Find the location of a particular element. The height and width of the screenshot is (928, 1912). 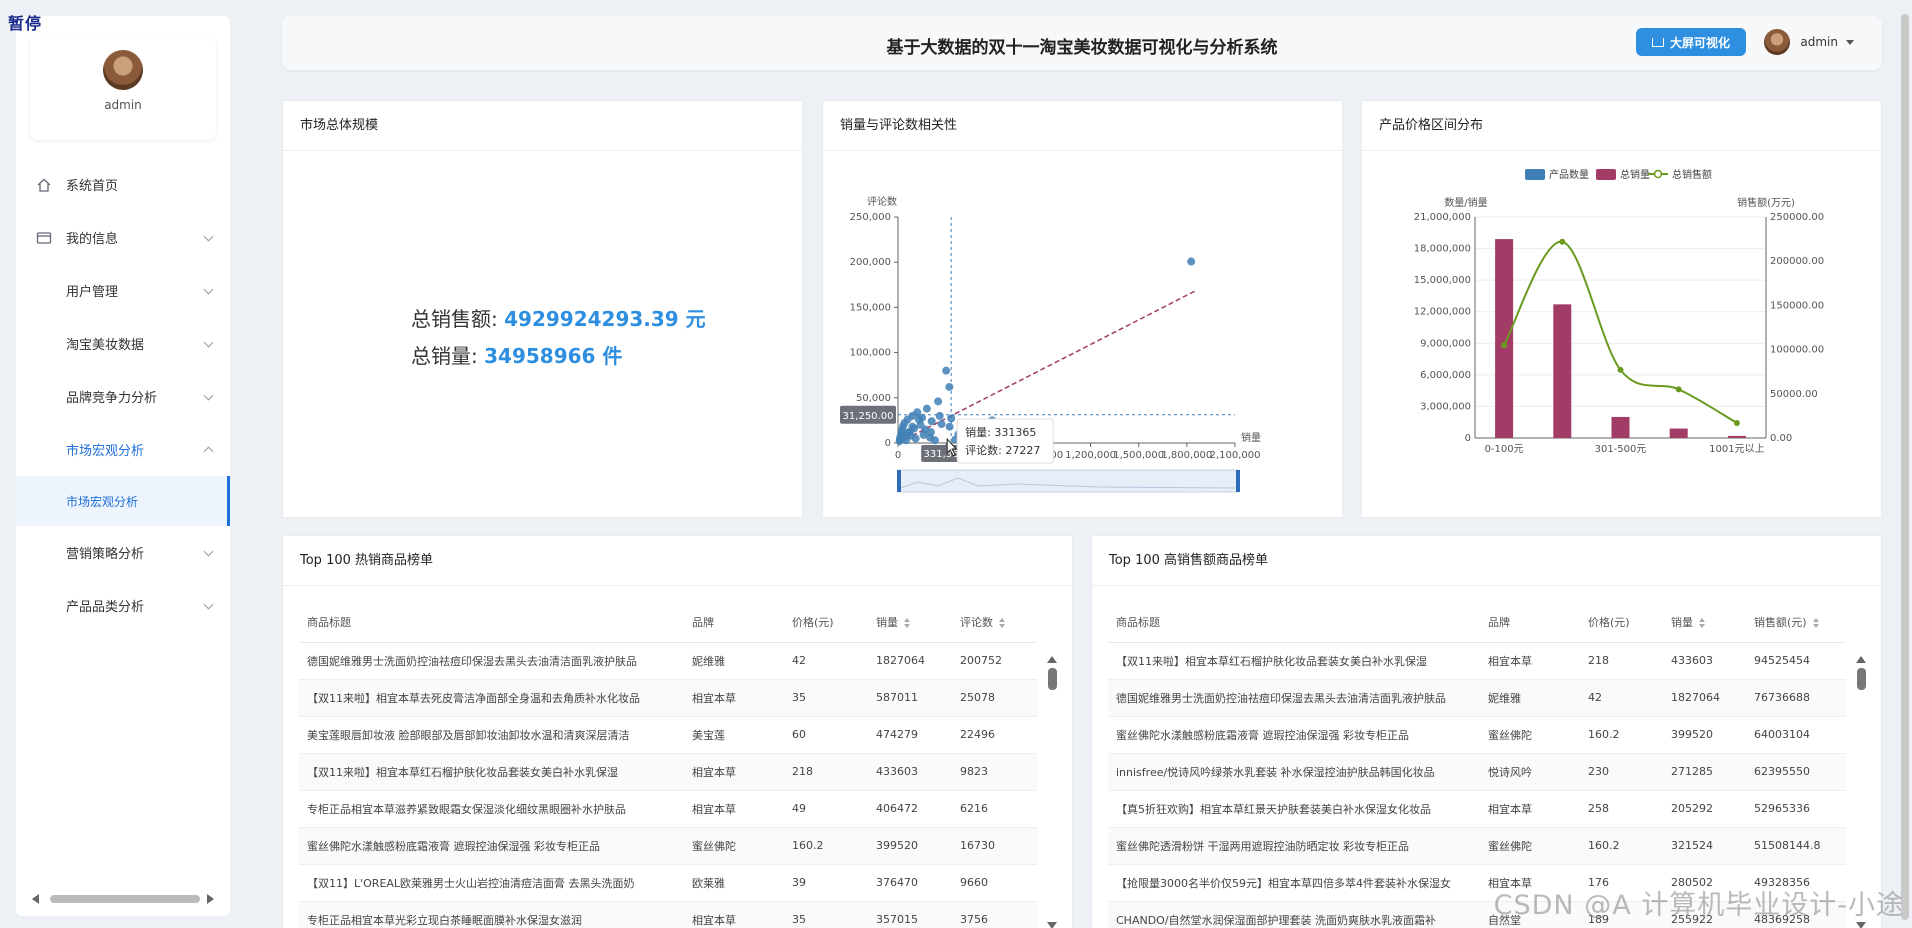

sidebar-horizontal-scrollbar is located at coordinates (123, 897).